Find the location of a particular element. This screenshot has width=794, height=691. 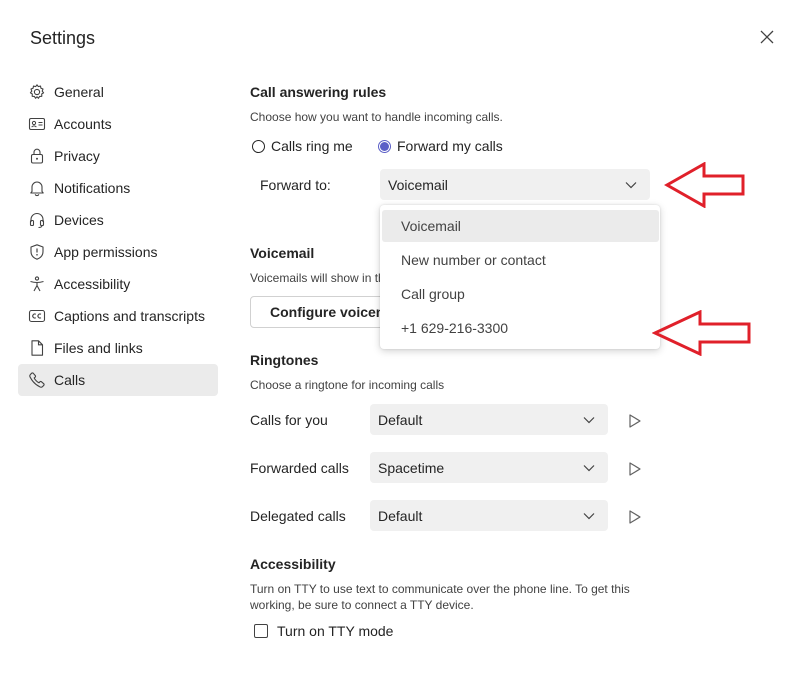

sidebar-item-label: Notifications is located at coordinates (92, 188).